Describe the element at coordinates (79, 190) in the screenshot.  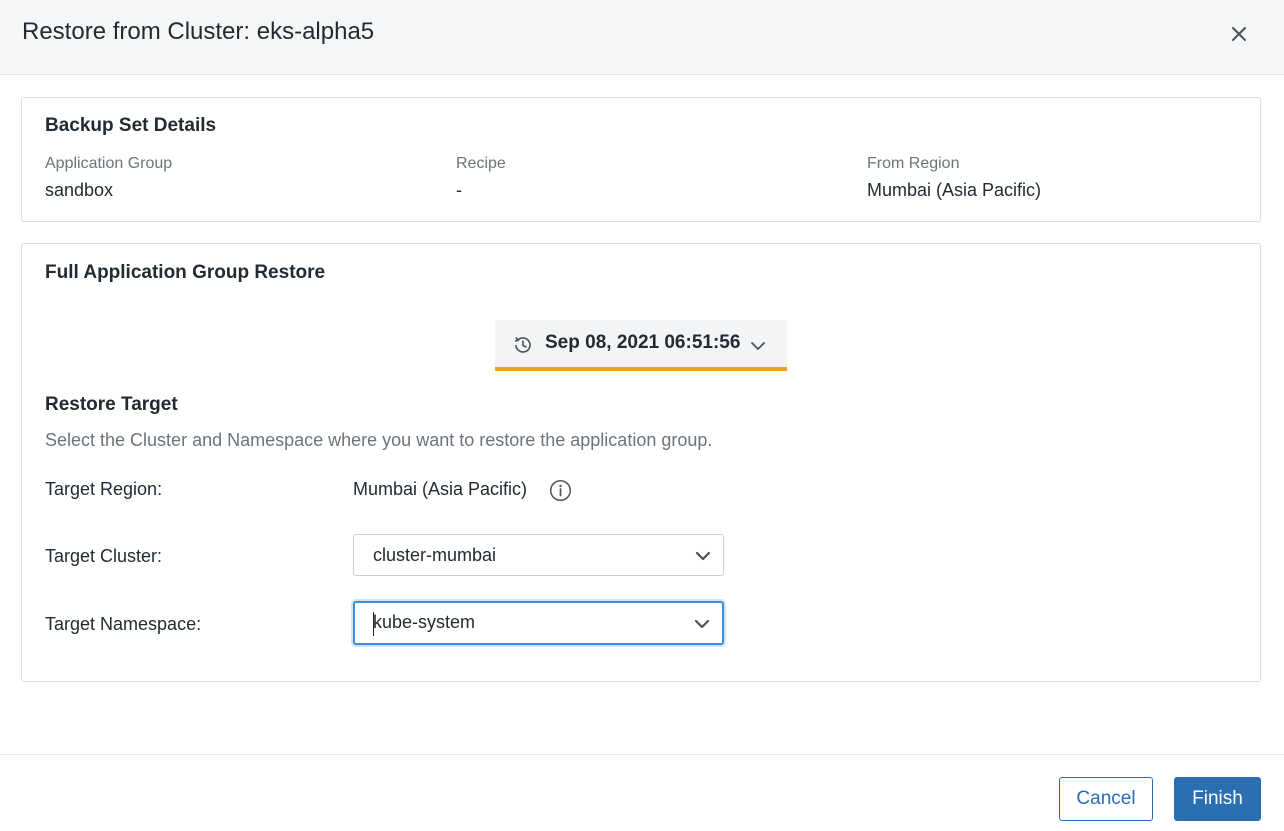
I see `application-group-value: sandbox` at that location.